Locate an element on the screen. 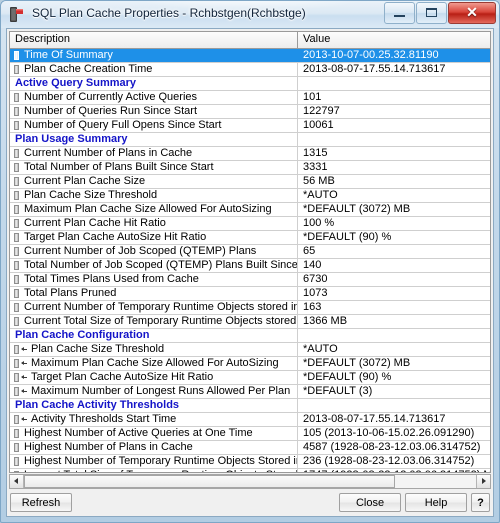 This screenshot has height=523, width=500. minimize-button is located at coordinates (399, 13).